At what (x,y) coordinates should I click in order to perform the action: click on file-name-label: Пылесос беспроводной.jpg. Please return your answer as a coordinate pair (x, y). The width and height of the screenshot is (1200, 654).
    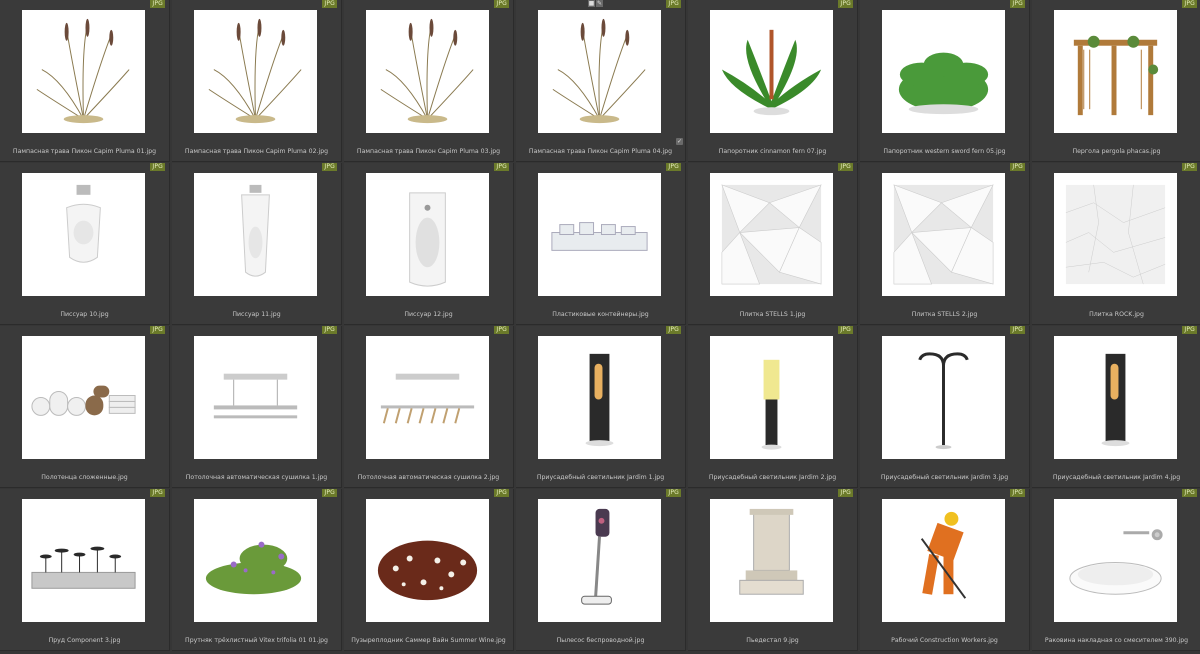
    Looking at the image, I should click on (600, 640).